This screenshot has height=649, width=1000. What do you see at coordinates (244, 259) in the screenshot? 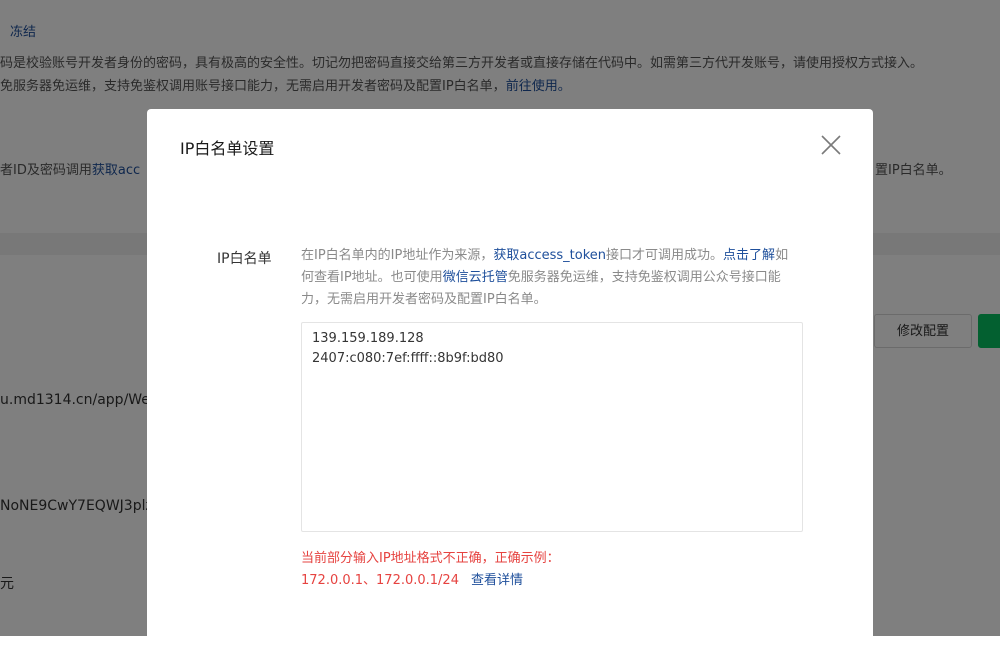
I see `ip-whitelist-label: IP白名单` at bounding box center [244, 259].